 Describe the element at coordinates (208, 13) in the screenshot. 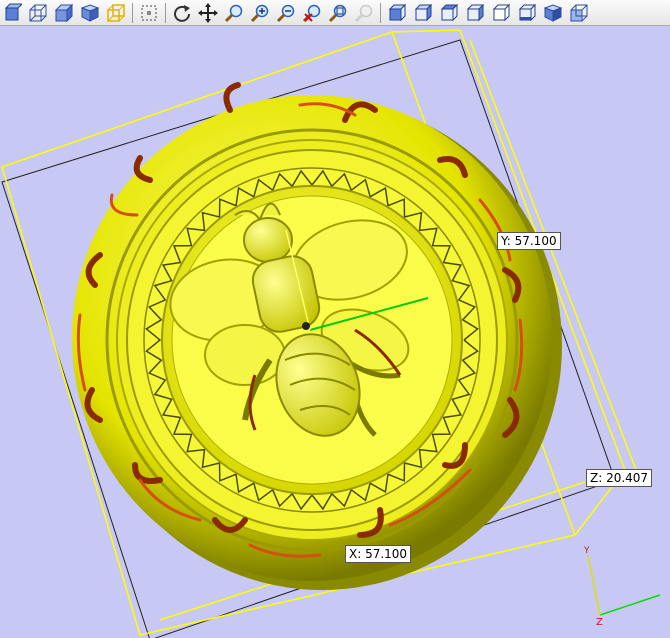

I see `pan-icon` at that location.